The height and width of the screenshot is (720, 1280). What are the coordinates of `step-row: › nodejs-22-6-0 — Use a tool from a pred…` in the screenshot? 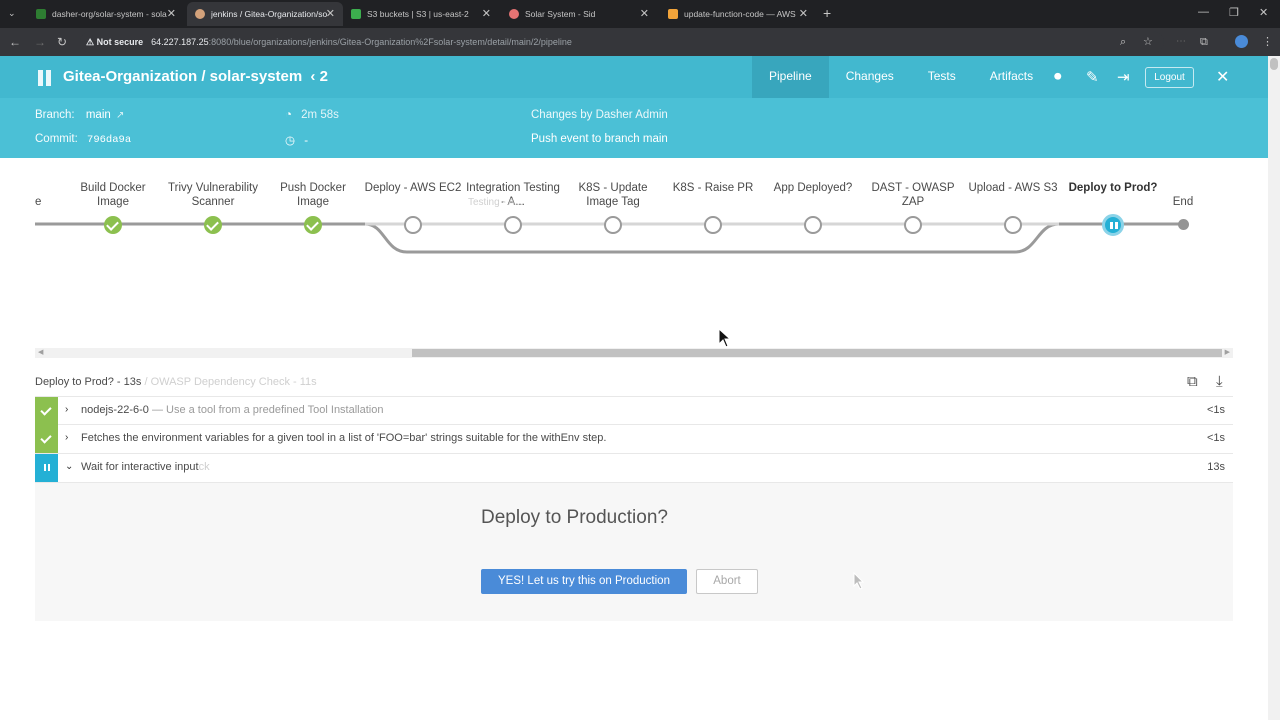 It's located at (634, 410).